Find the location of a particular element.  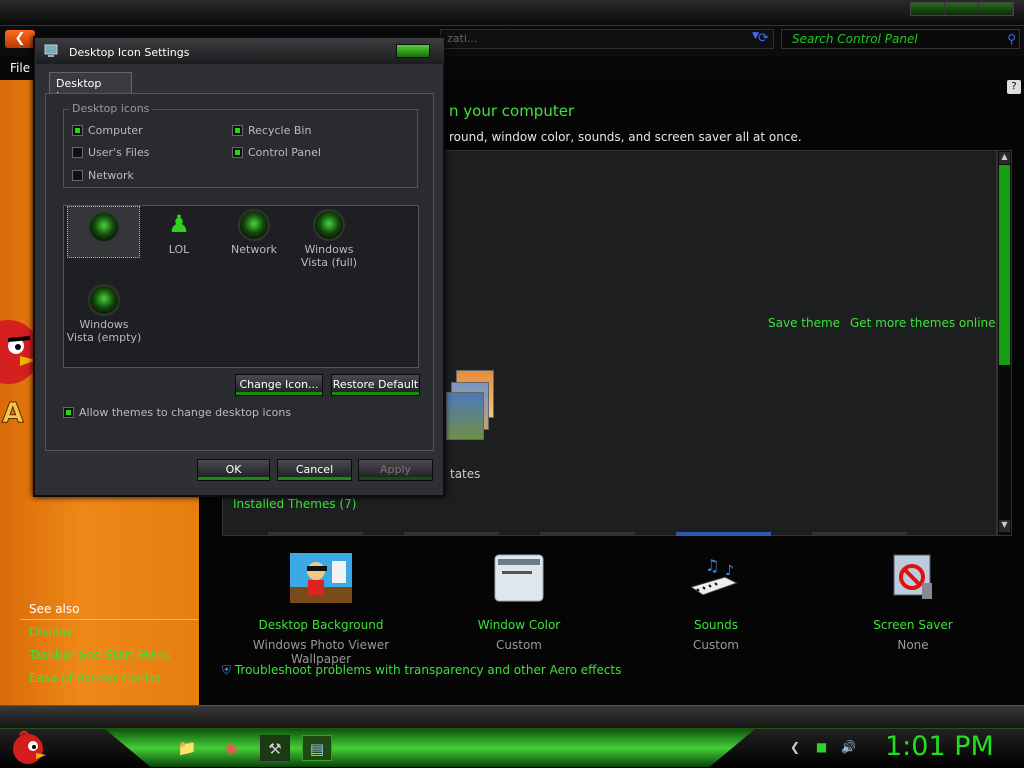

tile-subtitle: Windows Photo Viewer Wallpaper is located at coordinates (321, 652).